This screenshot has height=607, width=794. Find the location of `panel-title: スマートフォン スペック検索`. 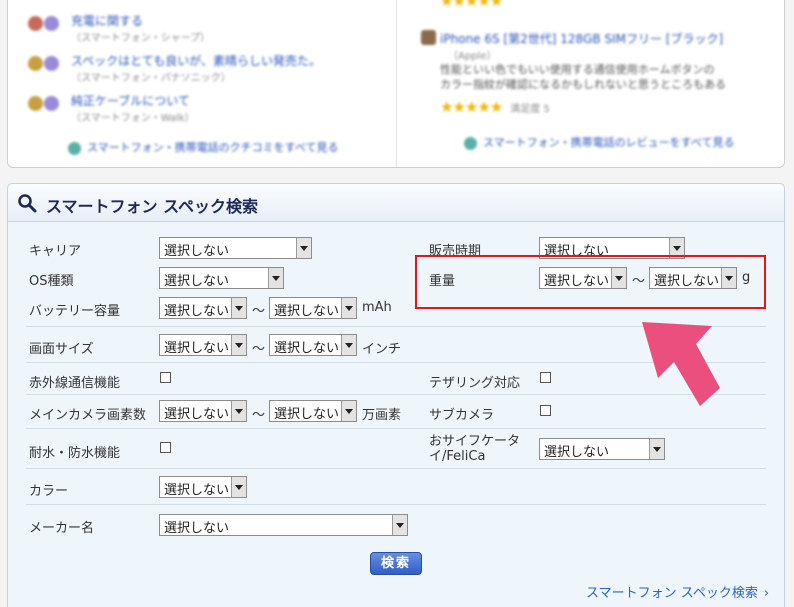

panel-title: スマートフォン スペック検索 is located at coordinates (152, 206).